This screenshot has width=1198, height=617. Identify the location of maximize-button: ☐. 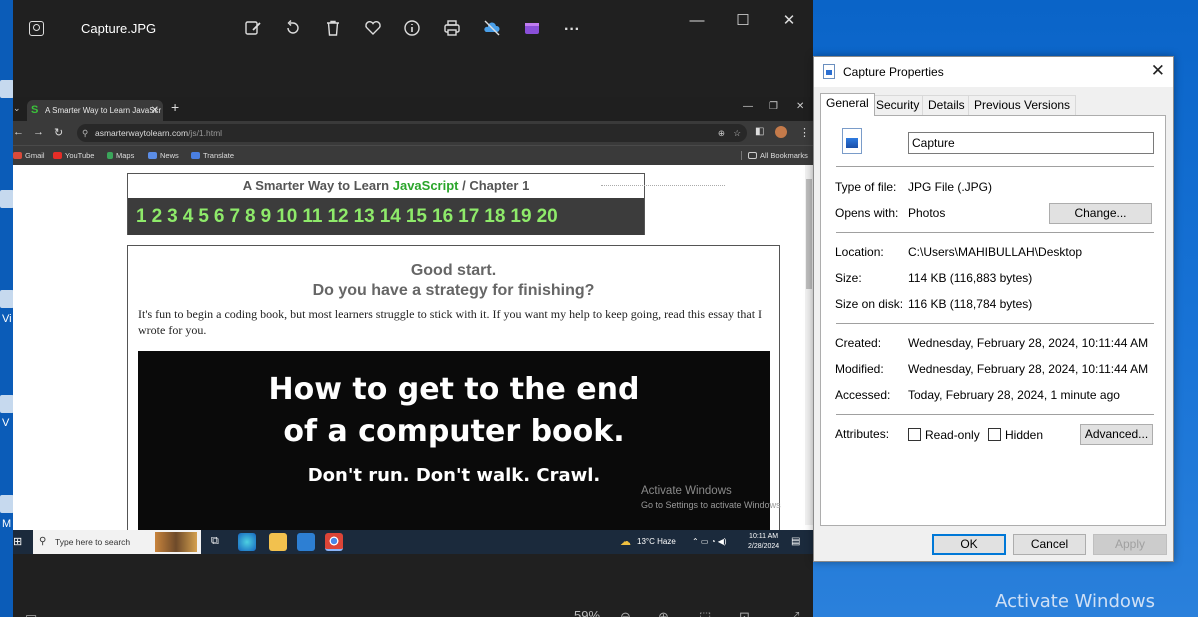
(743, 21).